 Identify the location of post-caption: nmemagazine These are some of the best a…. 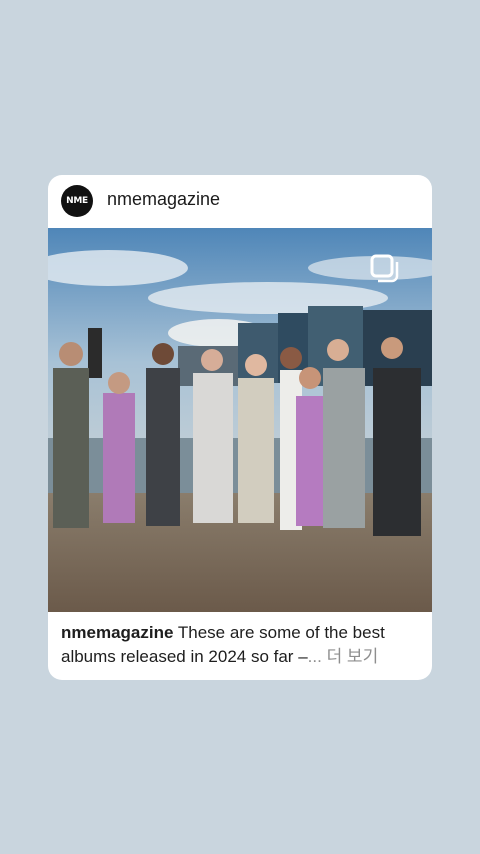
(242, 645).